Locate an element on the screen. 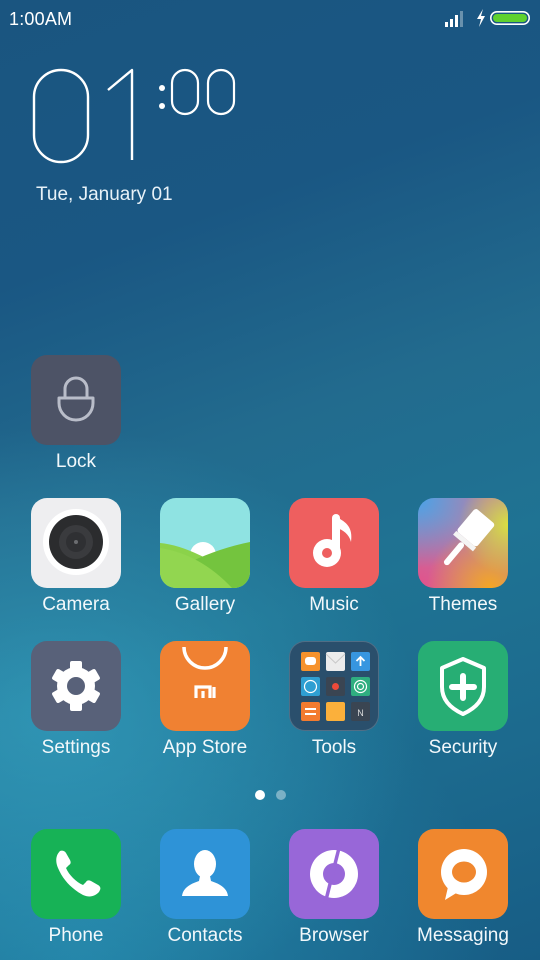 The width and height of the screenshot is (540, 960). app-label: Camera is located at coordinates (76, 604).